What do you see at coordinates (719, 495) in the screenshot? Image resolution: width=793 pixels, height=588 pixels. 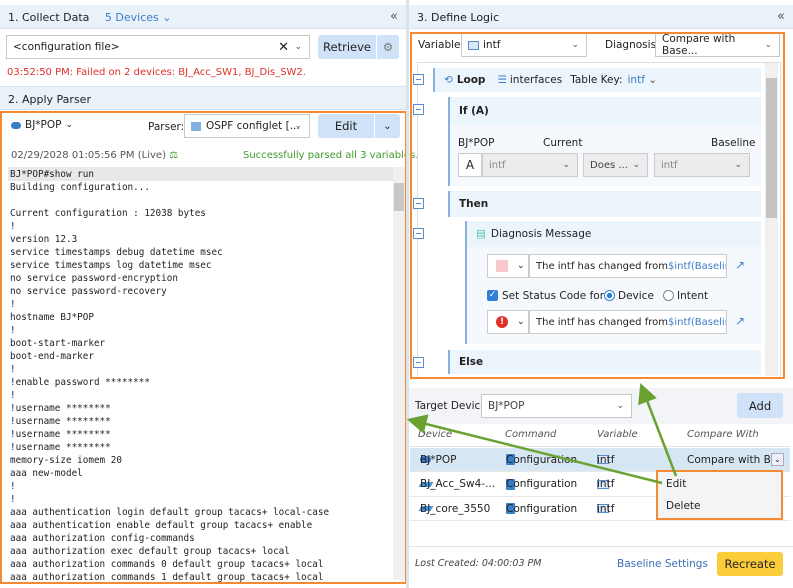 I see `row-context-menu: Edit Delete` at bounding box center [719, 495].